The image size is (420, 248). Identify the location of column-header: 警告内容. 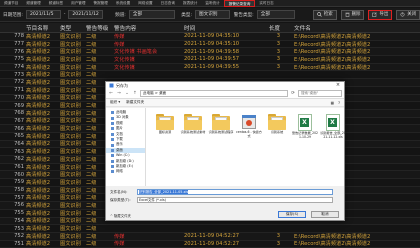
(149, 28).